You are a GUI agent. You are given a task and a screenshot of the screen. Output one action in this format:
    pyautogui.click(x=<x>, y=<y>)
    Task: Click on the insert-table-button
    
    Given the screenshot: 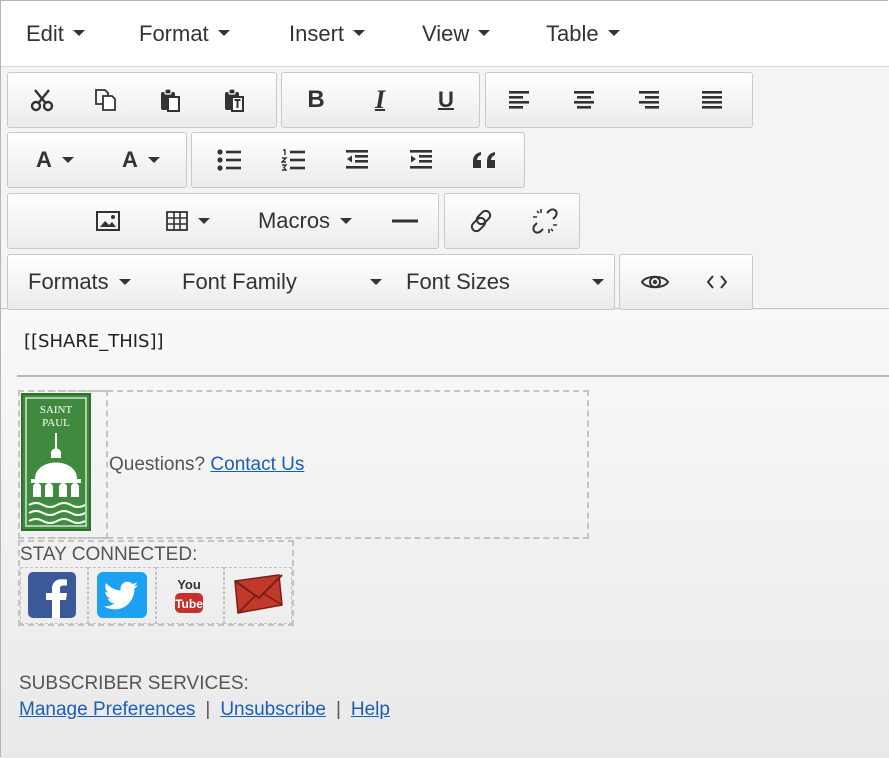 What is the action you would take?
    pyautogui.click(x=188, y=221)
    